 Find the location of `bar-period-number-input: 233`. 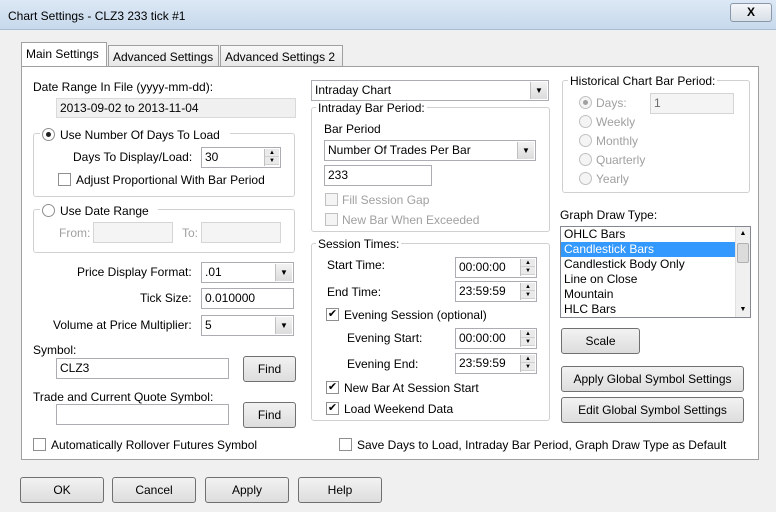

bar-period-number-input: 233 is located at coordinates (378, 175).